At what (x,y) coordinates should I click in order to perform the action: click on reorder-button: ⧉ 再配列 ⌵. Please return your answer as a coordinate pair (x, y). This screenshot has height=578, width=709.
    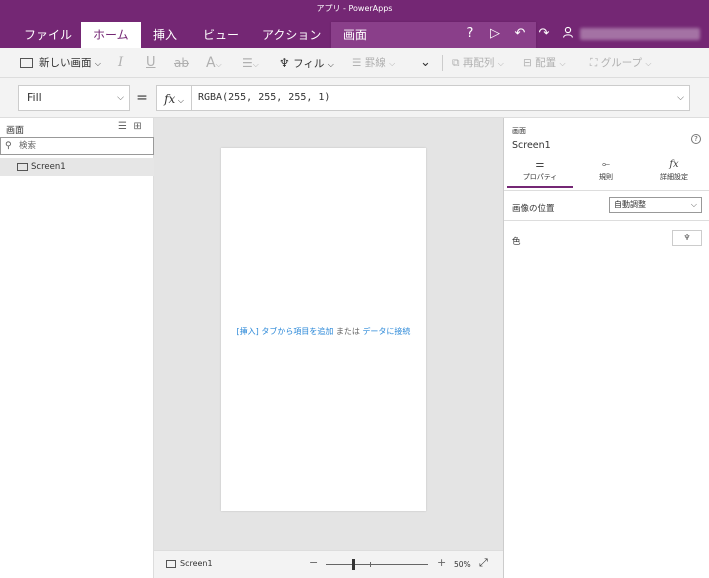
    Looking at the image, I should click on (478, 63).